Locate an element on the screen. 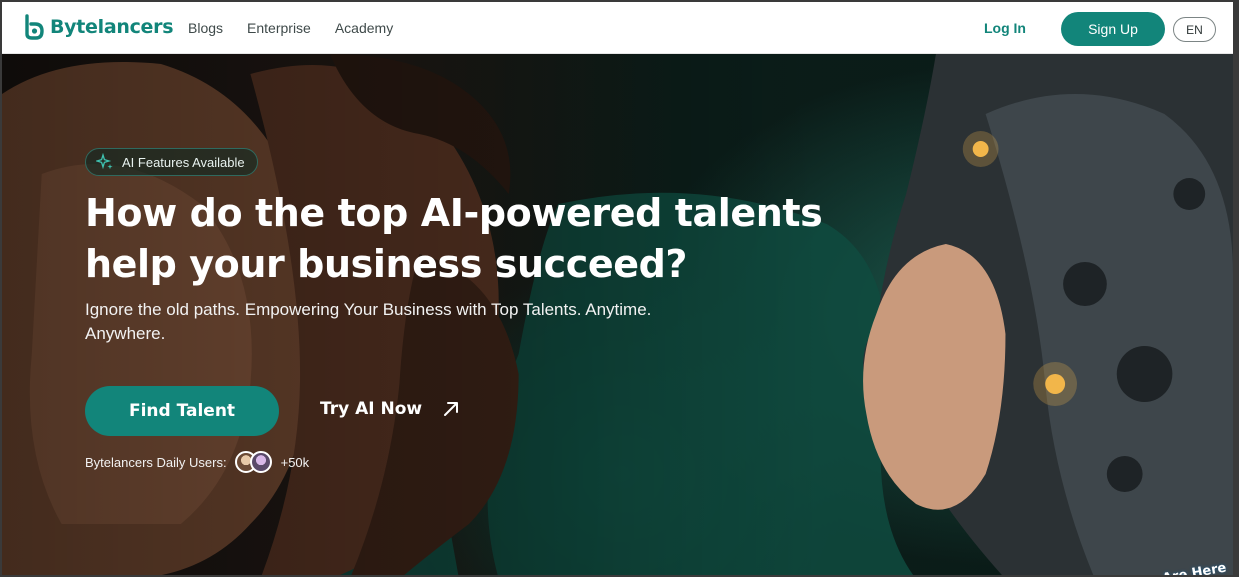 This screenshot has height=577, width=1239. signup-button: Sign Up is located at coordinates (1113, 29).